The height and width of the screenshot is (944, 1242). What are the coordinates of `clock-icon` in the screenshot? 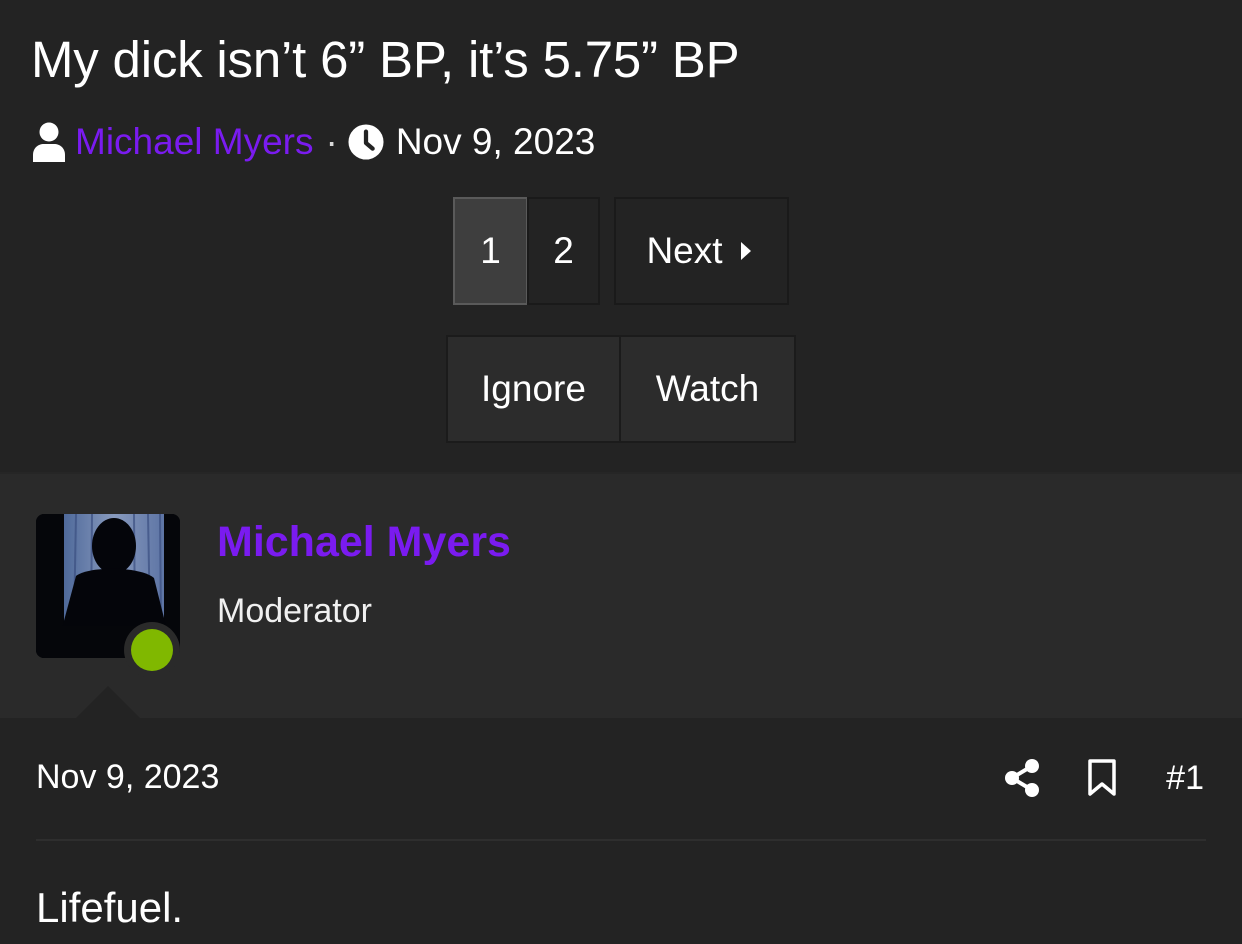 It's located at (366, 142).